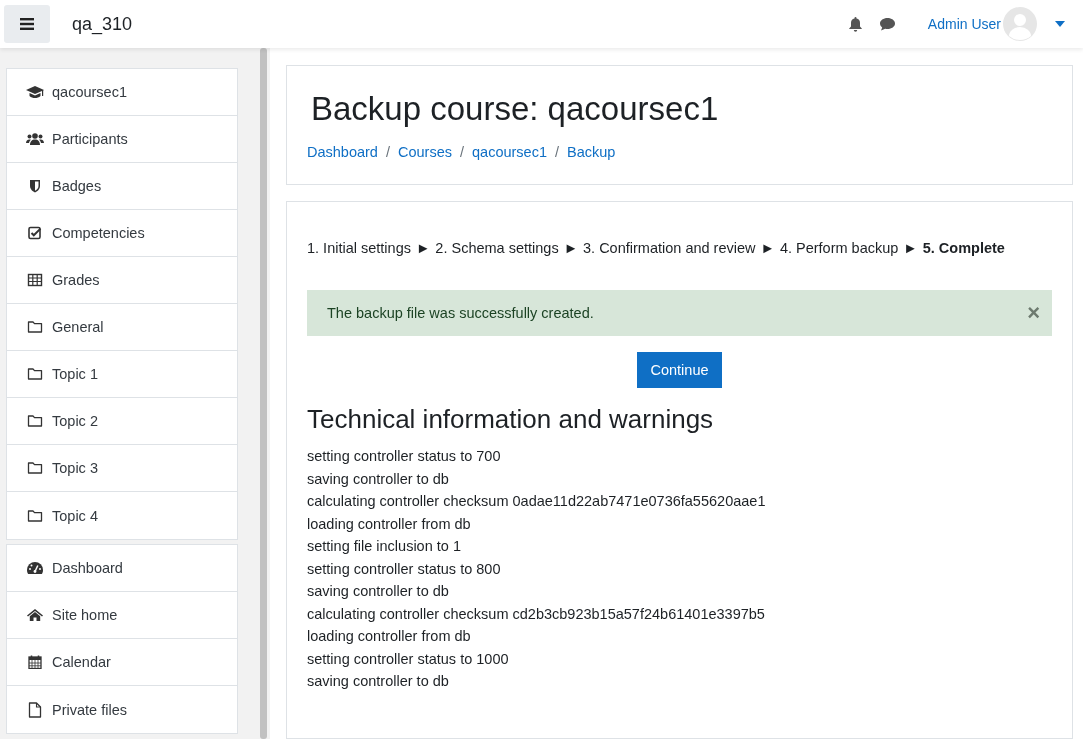 The image size is (1083, 739). What do you see at coordinates (35, 139) in the screenshot?
I see `users-icon` at bounding box center [35, 139].